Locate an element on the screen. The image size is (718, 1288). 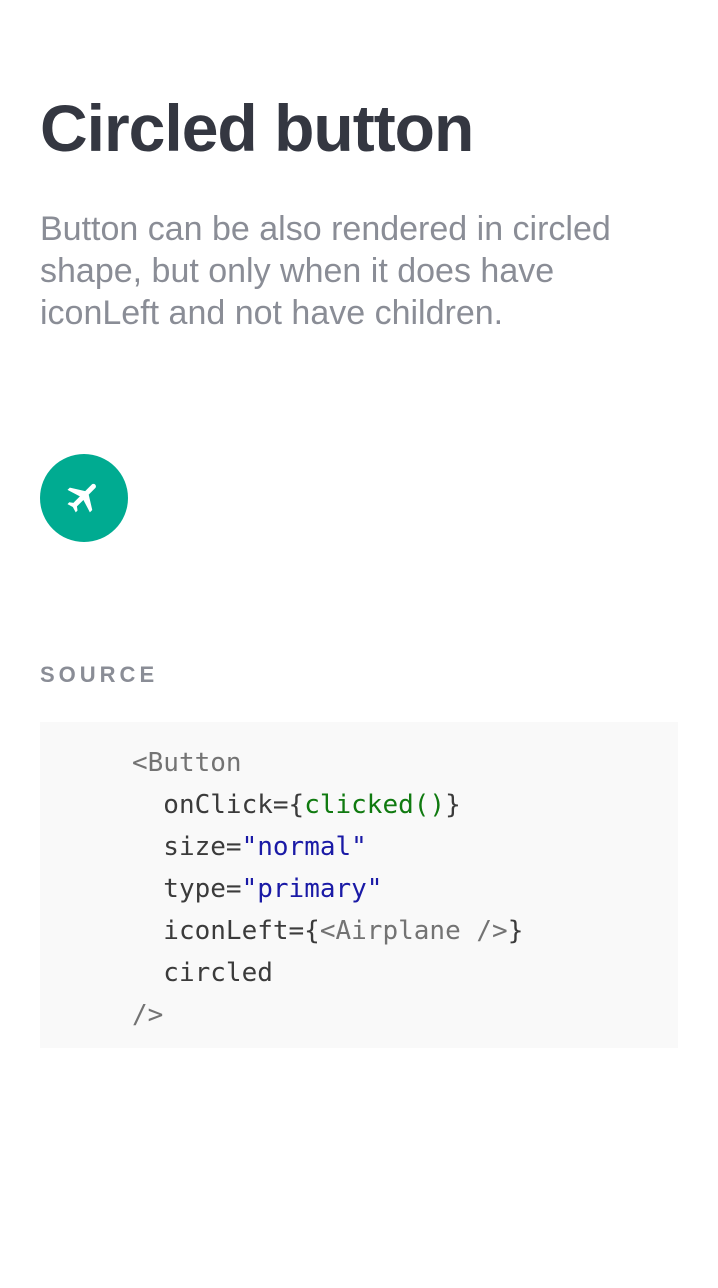
code-token: type= is located at coordinates (187, 889).